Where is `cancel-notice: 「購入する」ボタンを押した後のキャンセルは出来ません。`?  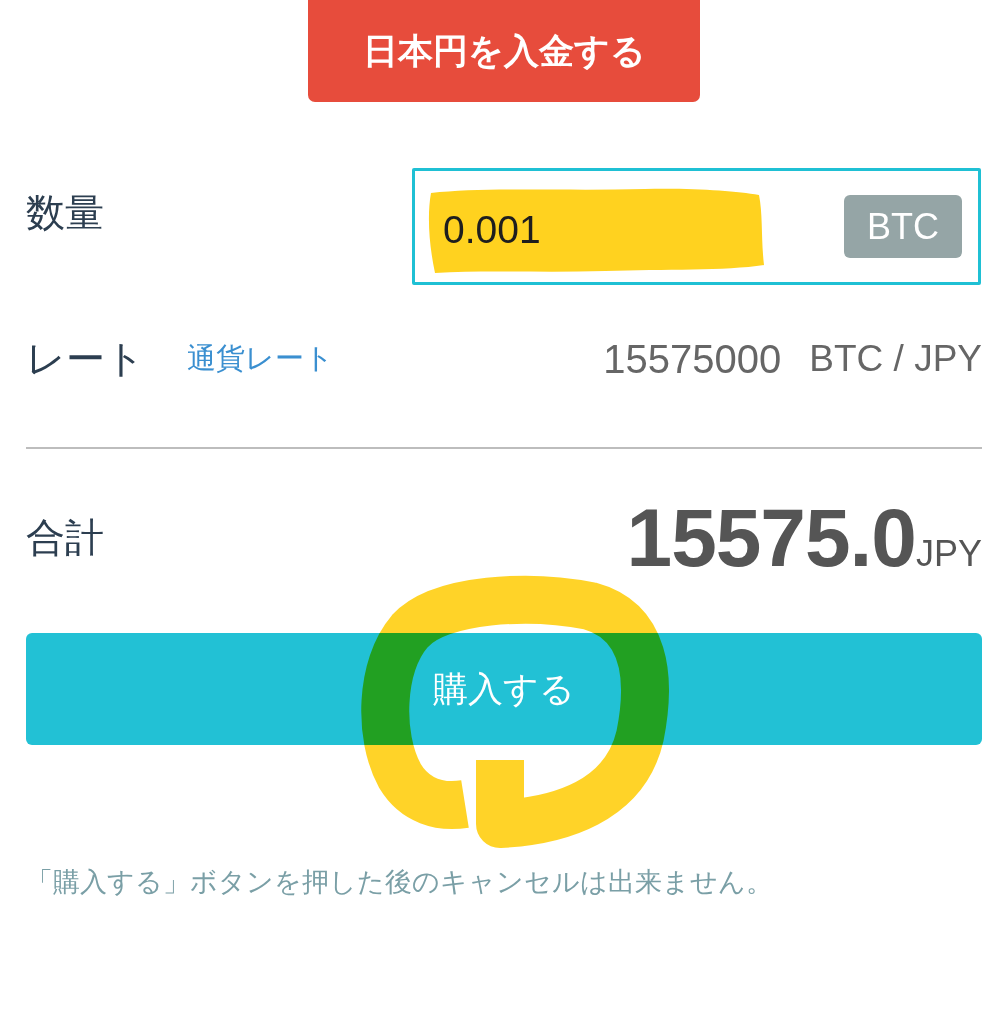
cancel-notice: 「購入する」ボタンを押した後のキャンセルは出来ません。 is located at coordinates (400, 882).